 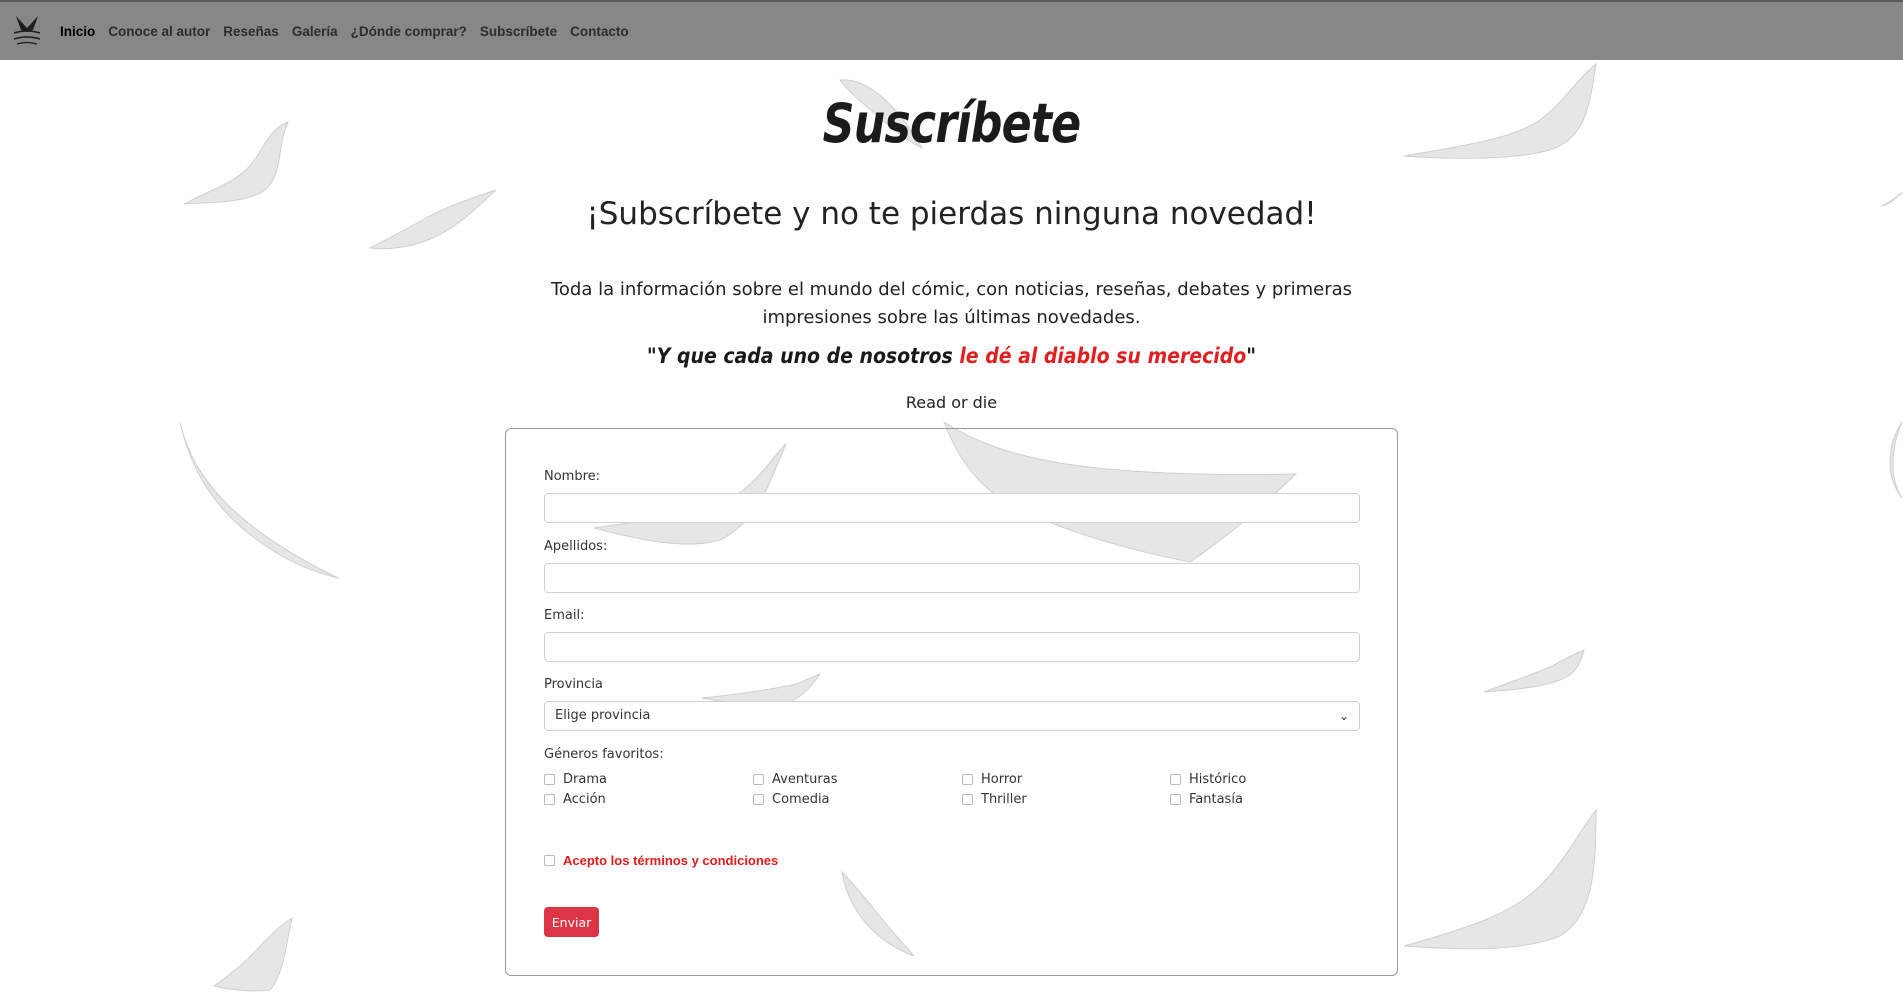 I want to click on genre-checkbox-historico: Histórico, so click(x=1208, y=779).